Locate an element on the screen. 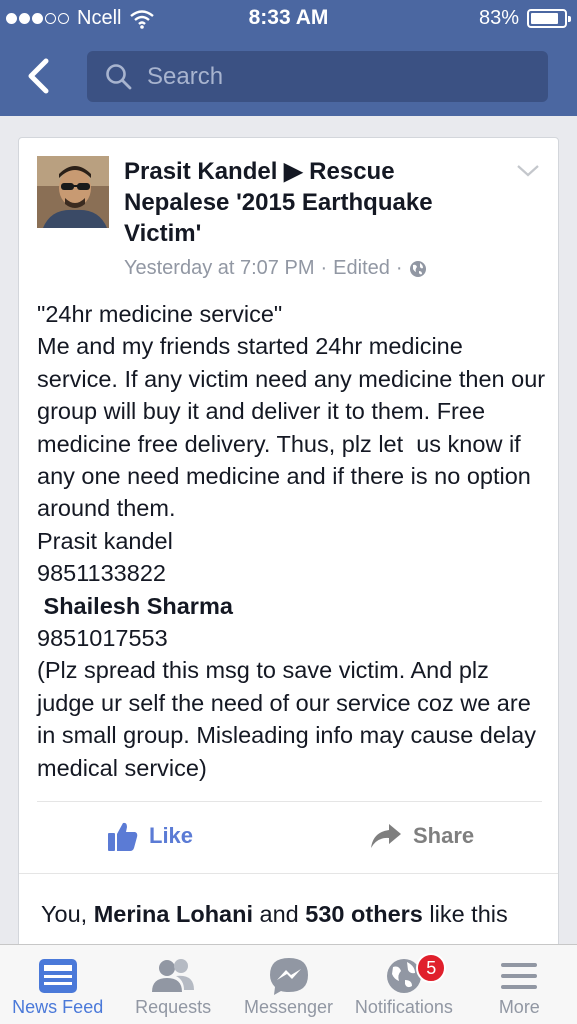 This screenshot has width=577, height=1024. author-avatar is located at coordinates (73, 192).